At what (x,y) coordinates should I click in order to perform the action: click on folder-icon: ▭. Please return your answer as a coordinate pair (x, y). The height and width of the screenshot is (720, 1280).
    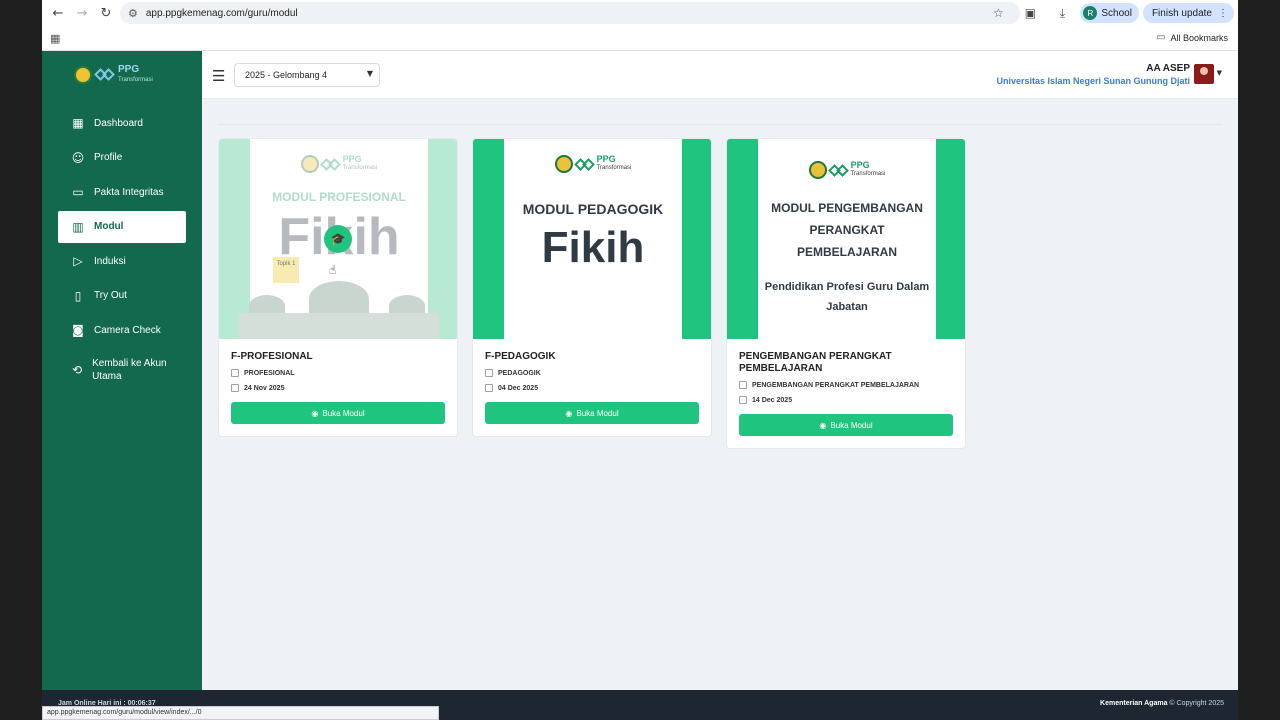
    Looking at the image, I should click on (1161, 37).